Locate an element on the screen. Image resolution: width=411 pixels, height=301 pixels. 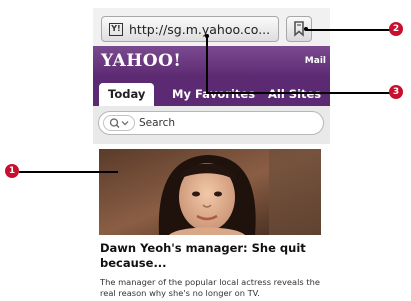
callout-badge-2: 2 is located at coordinates (396, 29).